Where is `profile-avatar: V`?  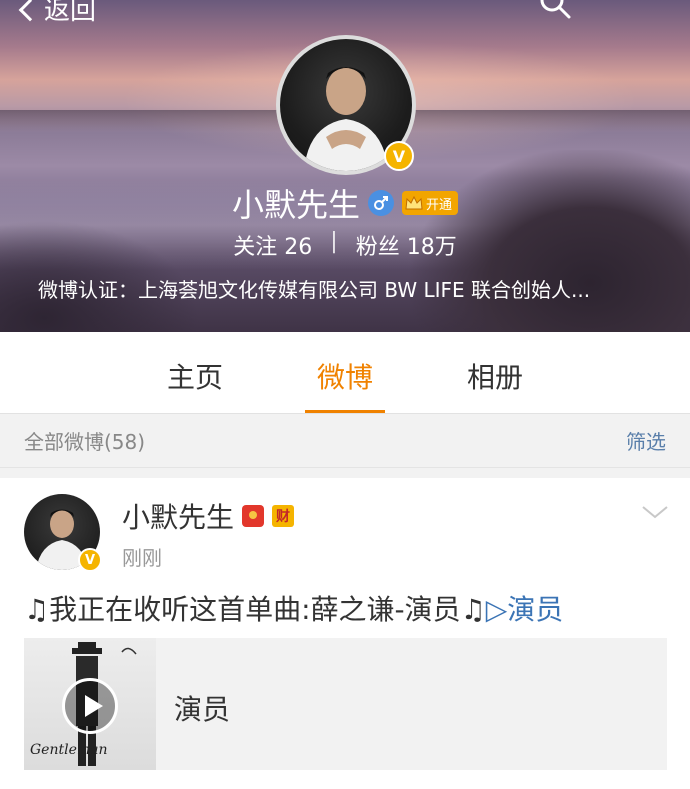
profile-avatar: V is located at coordinates (346, 105).